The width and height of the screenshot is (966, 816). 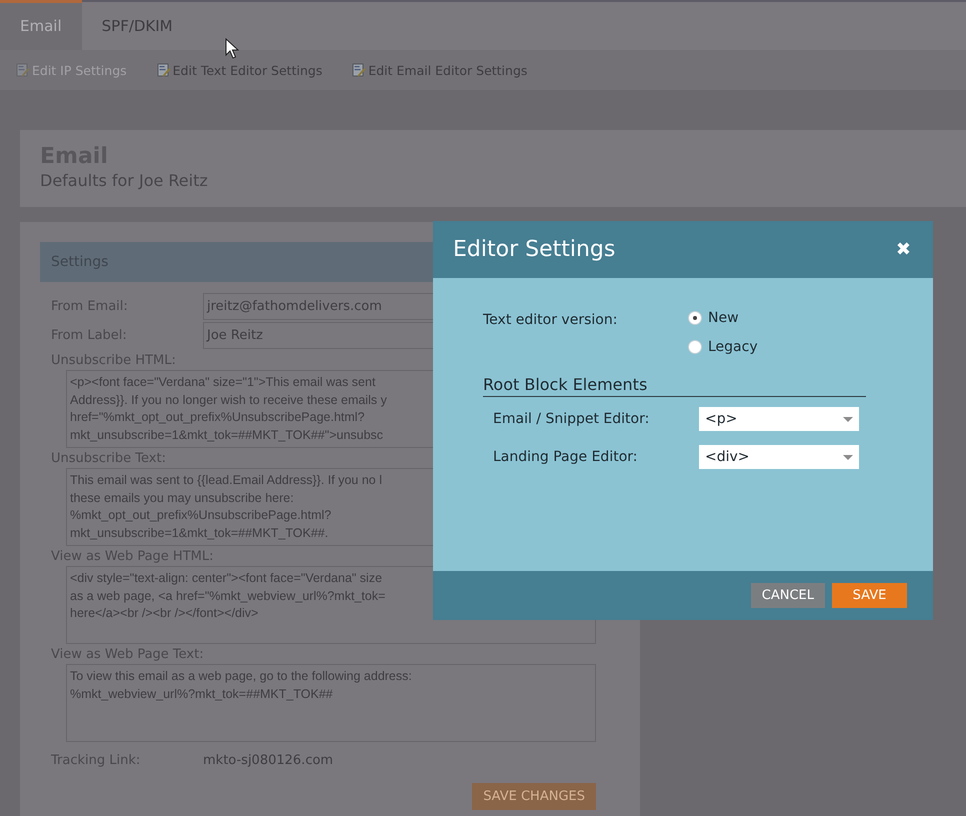 I want to click on text-line: mkt_unsubscribe=1&mkt_tok=##MKT_TOK##., so click(x=199, y=533).